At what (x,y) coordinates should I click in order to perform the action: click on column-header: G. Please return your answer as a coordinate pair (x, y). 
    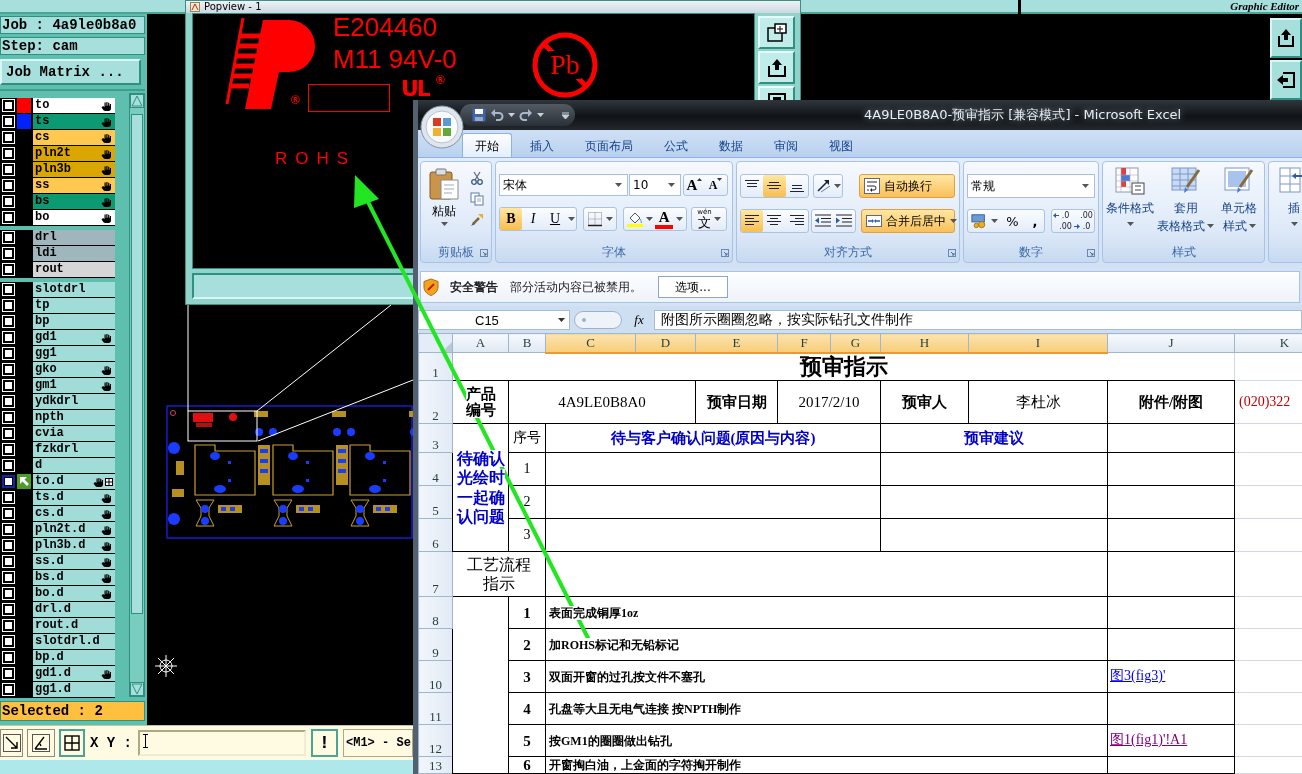
    Looking at the image, I should click on (855, 343).